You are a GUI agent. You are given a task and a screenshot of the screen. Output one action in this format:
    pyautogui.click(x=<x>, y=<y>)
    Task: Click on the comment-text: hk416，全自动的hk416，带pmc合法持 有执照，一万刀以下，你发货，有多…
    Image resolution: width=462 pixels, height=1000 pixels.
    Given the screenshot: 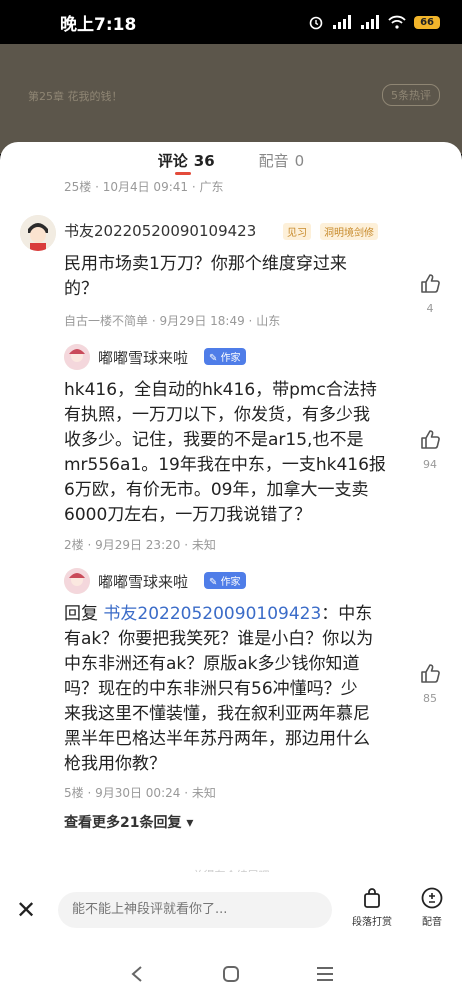 What is the action you would take?
    pyautogui.click(x=234, y=453)
    